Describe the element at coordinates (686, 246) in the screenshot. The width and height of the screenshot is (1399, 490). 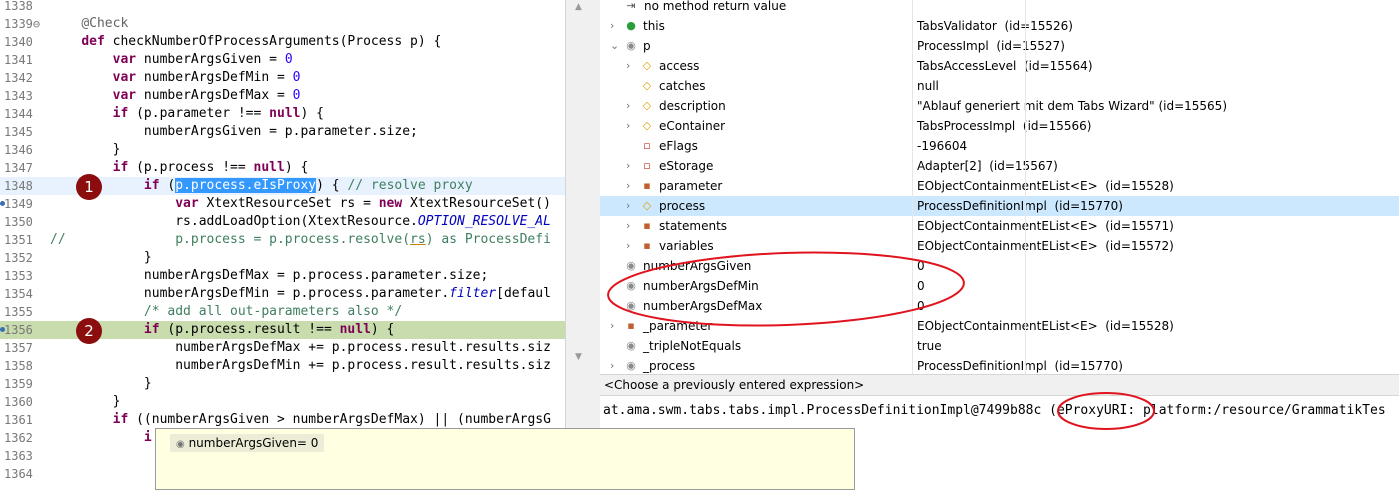
I see `variable-name: variables` at that location.